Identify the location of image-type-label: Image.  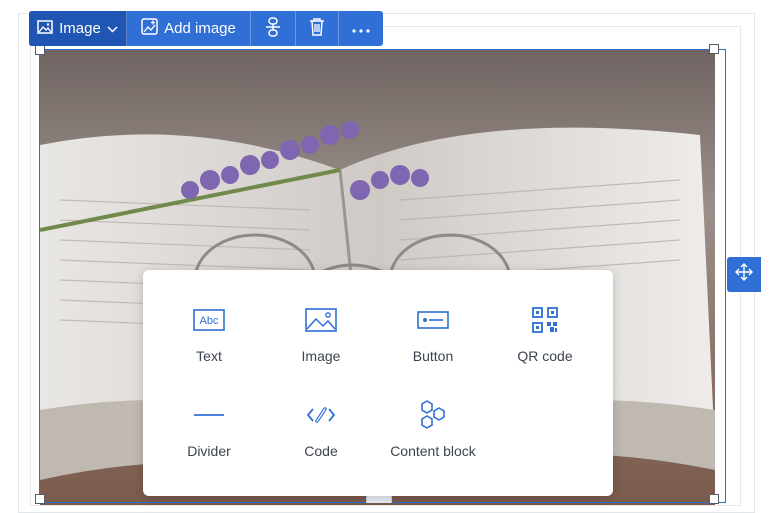
(80, 28).